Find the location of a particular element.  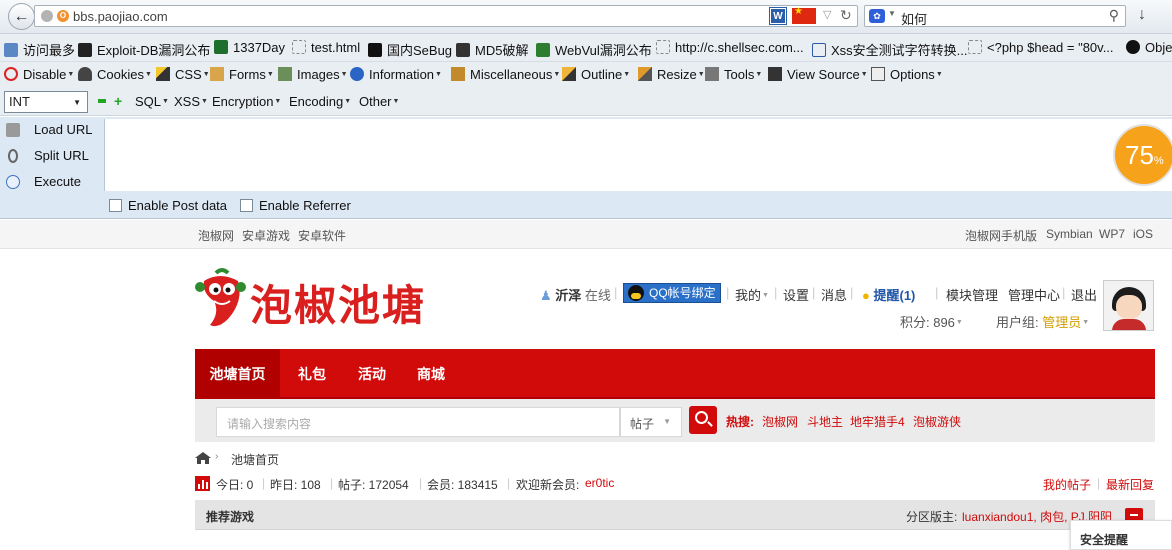

my-menu: 我的▼ is located at coordinates (752, 294).